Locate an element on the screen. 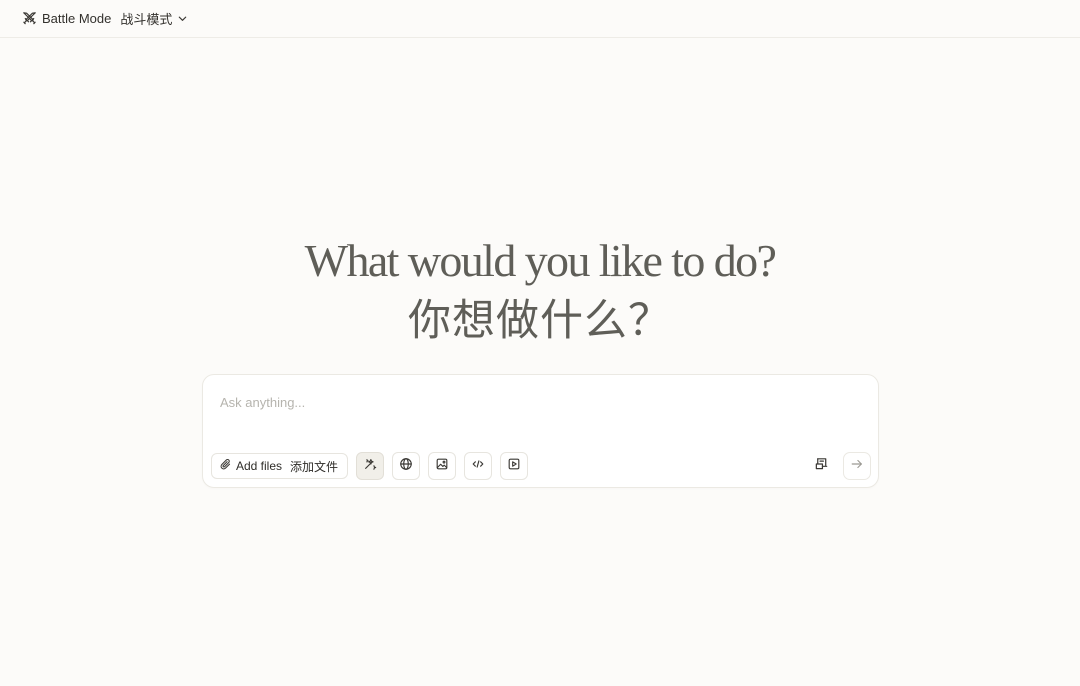 The height and width of the screenshot is (686, 1080). video-tool-button is located at coordinates (514, 466).